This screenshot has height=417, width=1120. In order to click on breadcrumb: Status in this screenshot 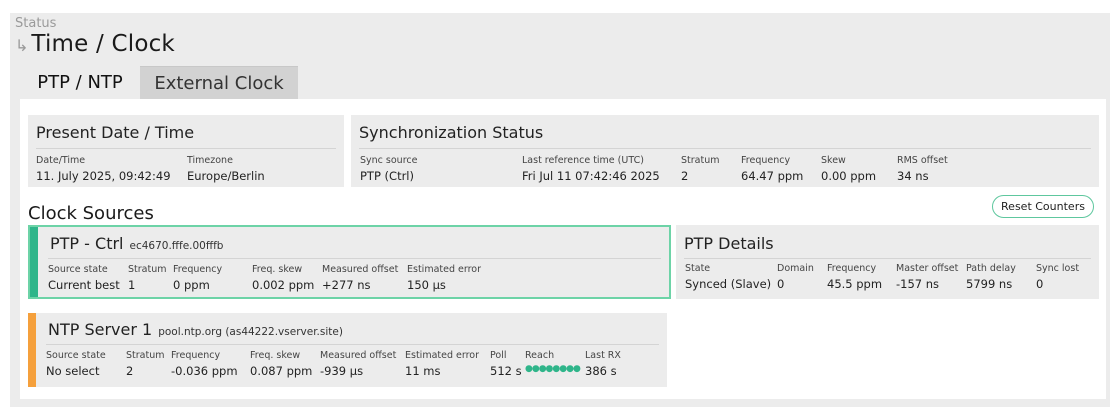, I will do `click(35, 23)`.